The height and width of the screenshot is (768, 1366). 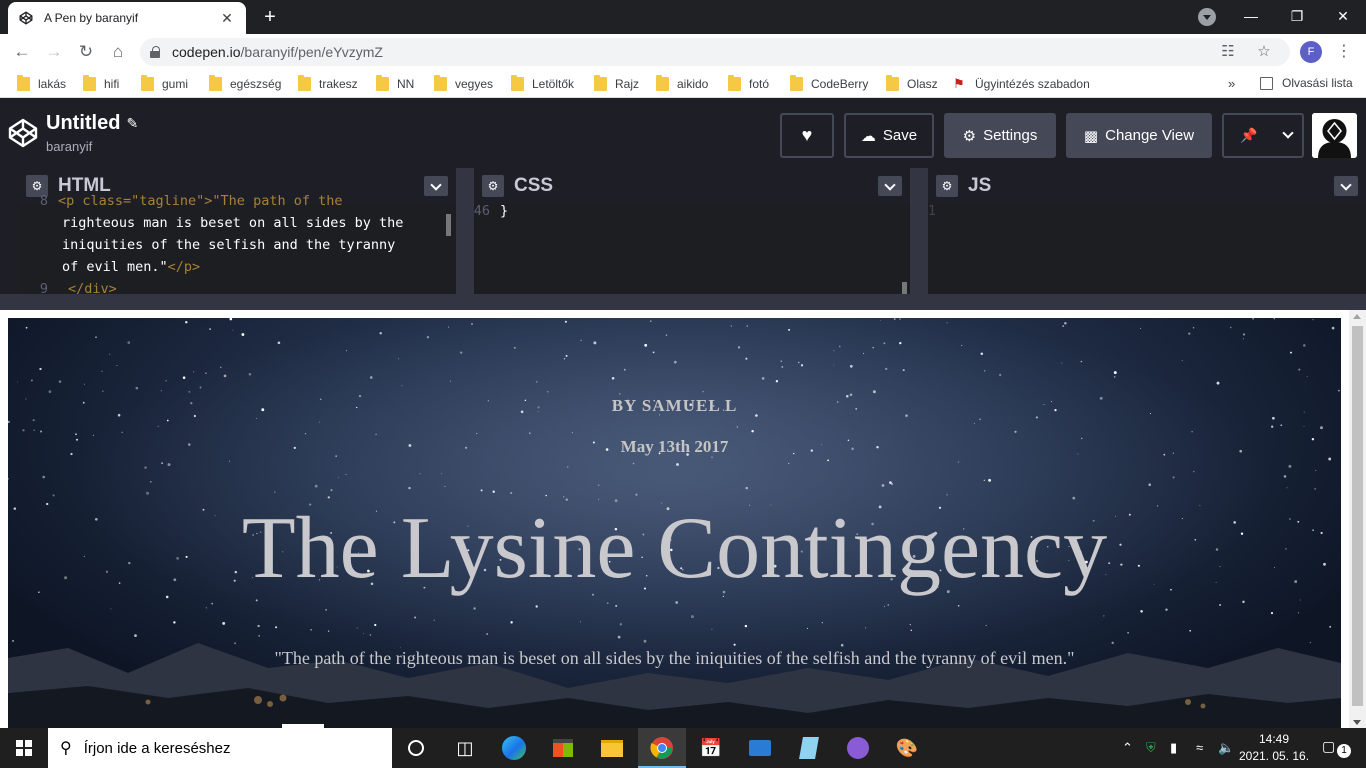 What do you see at coordinates (504, 211) in the screenshot?
I see `code-line: }` at bounding box center [504, 211].